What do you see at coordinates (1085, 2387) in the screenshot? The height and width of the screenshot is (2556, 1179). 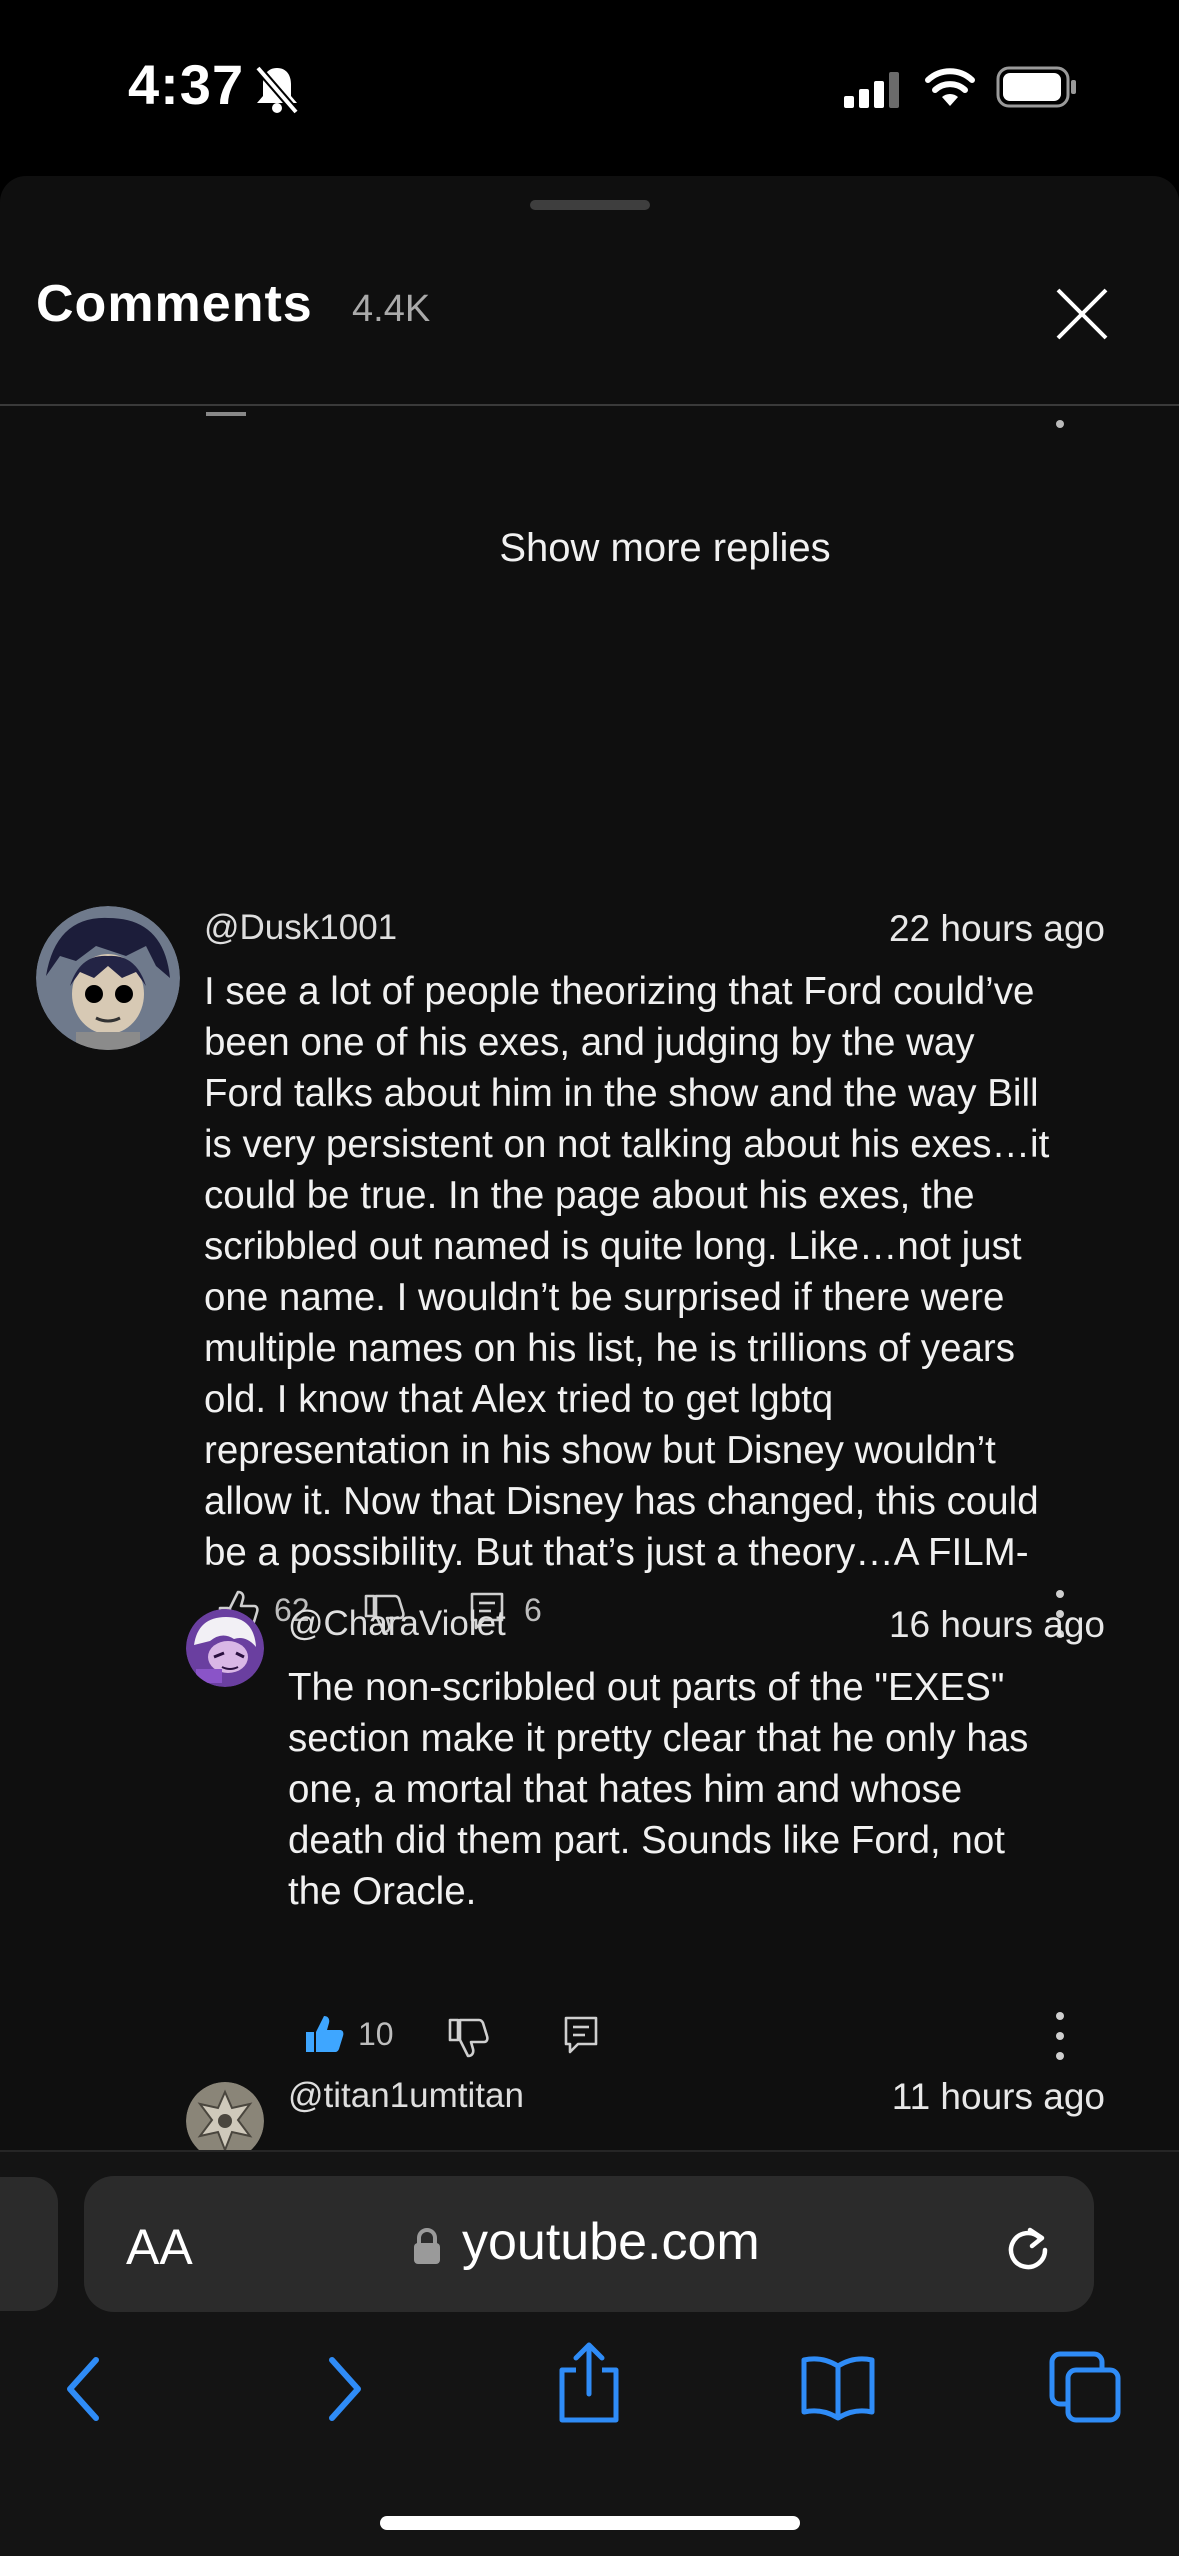 I see `tabs-icon` at bounding box center [1085, 2387].